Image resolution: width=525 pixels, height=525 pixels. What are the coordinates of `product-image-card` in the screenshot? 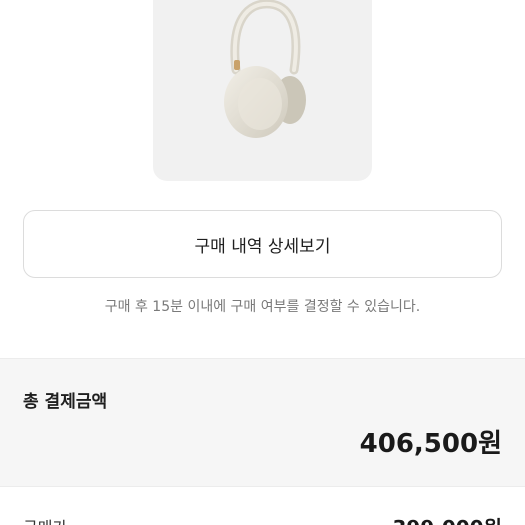 It's located at (262, 90).